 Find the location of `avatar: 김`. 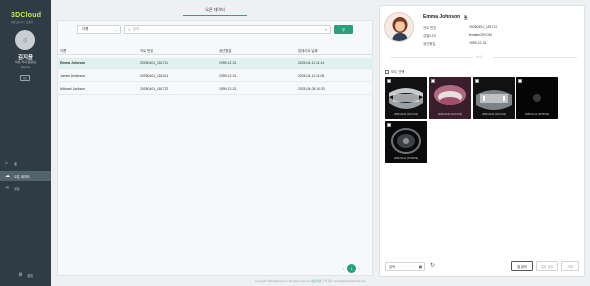

avatar: 김 is located at coordinates (25, 40).